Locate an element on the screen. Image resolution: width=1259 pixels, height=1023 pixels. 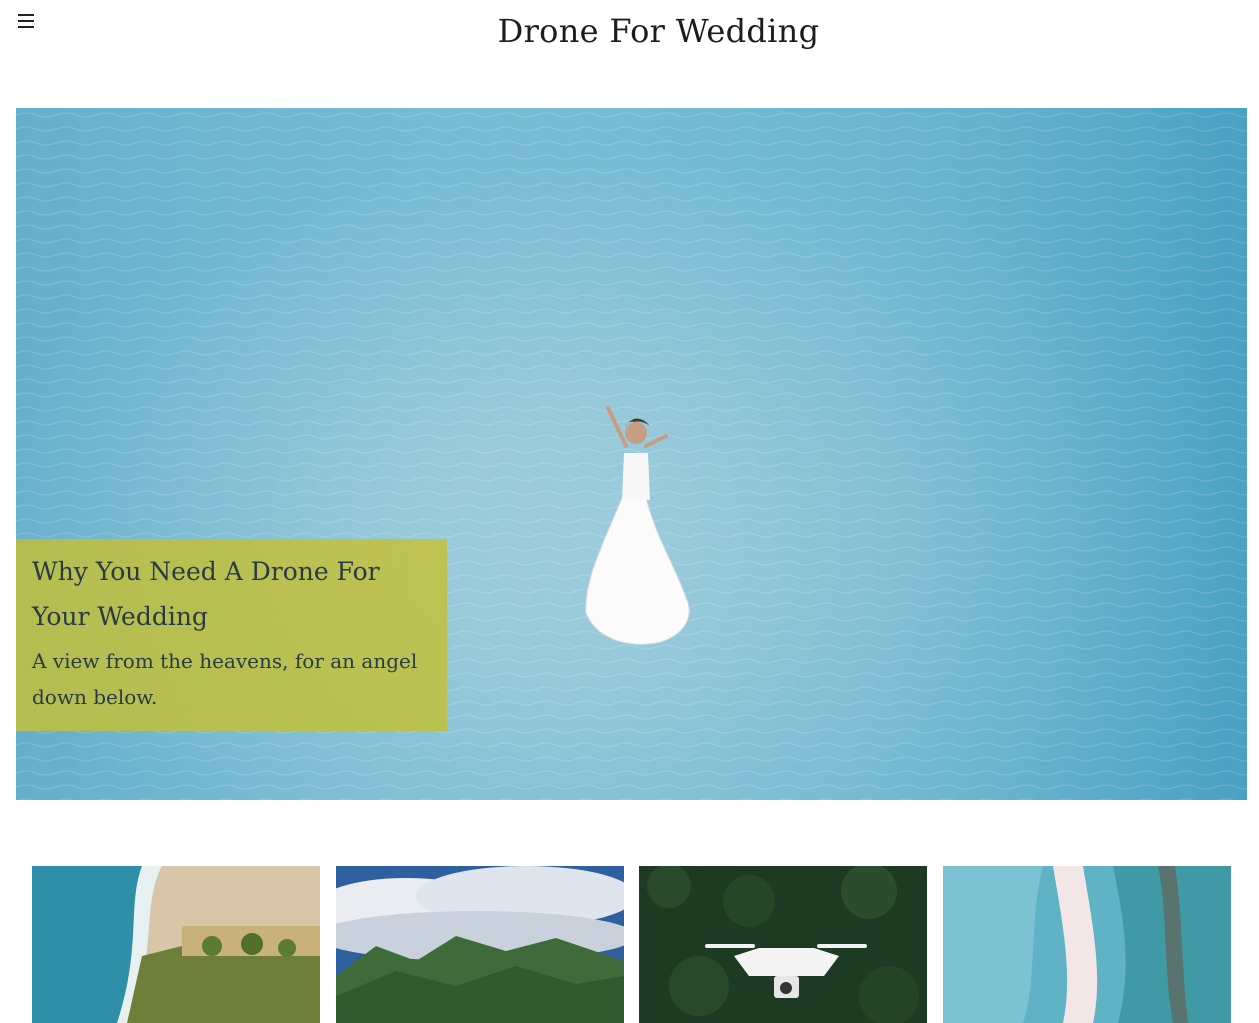
mountain-clouds-image is located at coordinates (480, 944).